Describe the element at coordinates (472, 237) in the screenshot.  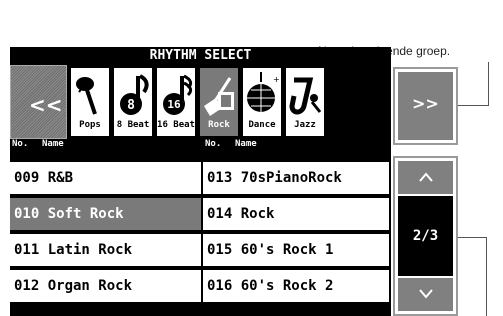
I see `callout-leader-pager-h` at that location.